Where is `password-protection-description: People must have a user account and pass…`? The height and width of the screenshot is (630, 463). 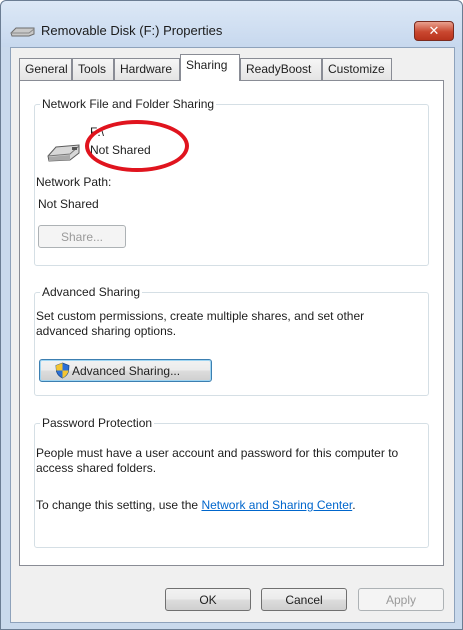 password-protection-description: People must have a user account and pass… is located at coordinates (217, 460).